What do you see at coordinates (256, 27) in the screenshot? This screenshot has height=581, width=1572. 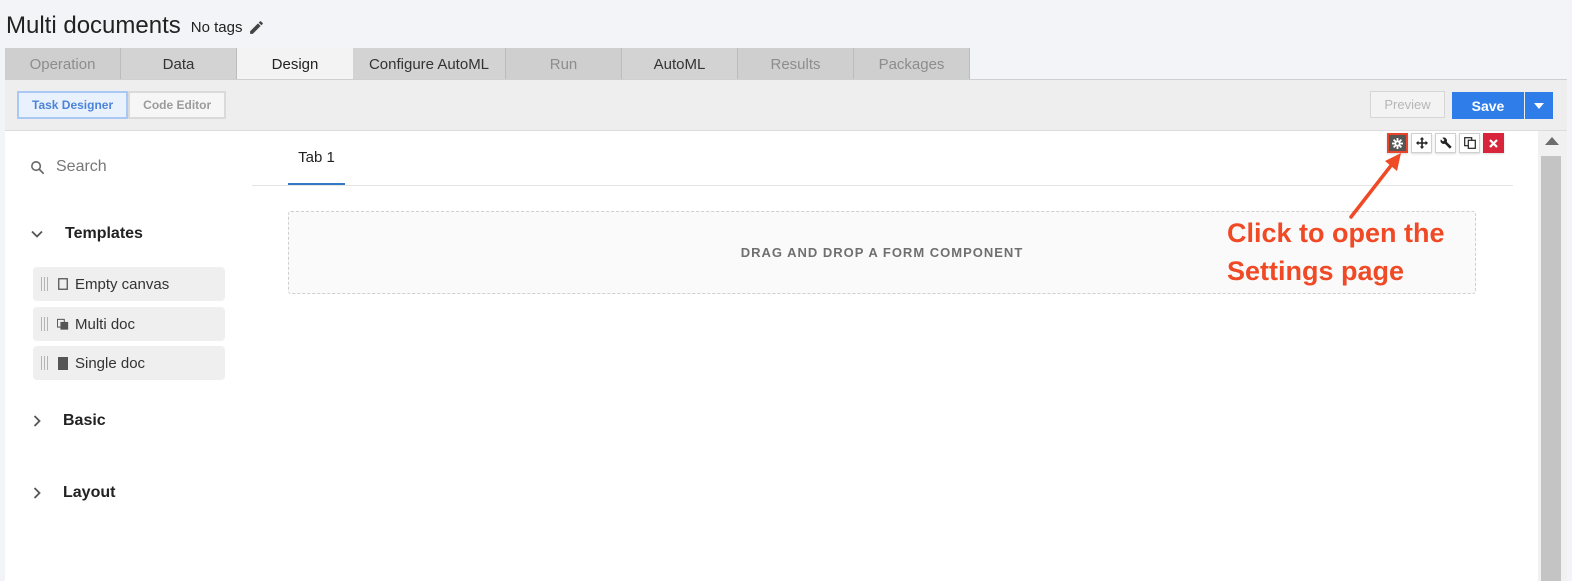 I see `edit-pencil-icon` at bounding box center [256, 27].